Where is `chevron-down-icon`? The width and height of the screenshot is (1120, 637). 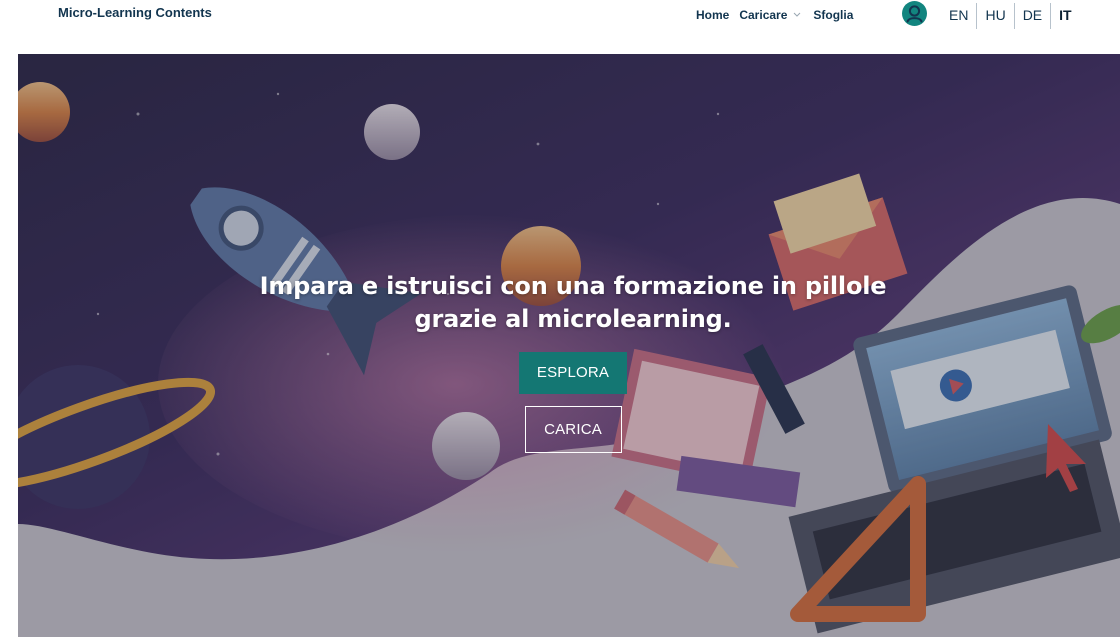
chevron-down-icon is located at coordinates (797, 14).